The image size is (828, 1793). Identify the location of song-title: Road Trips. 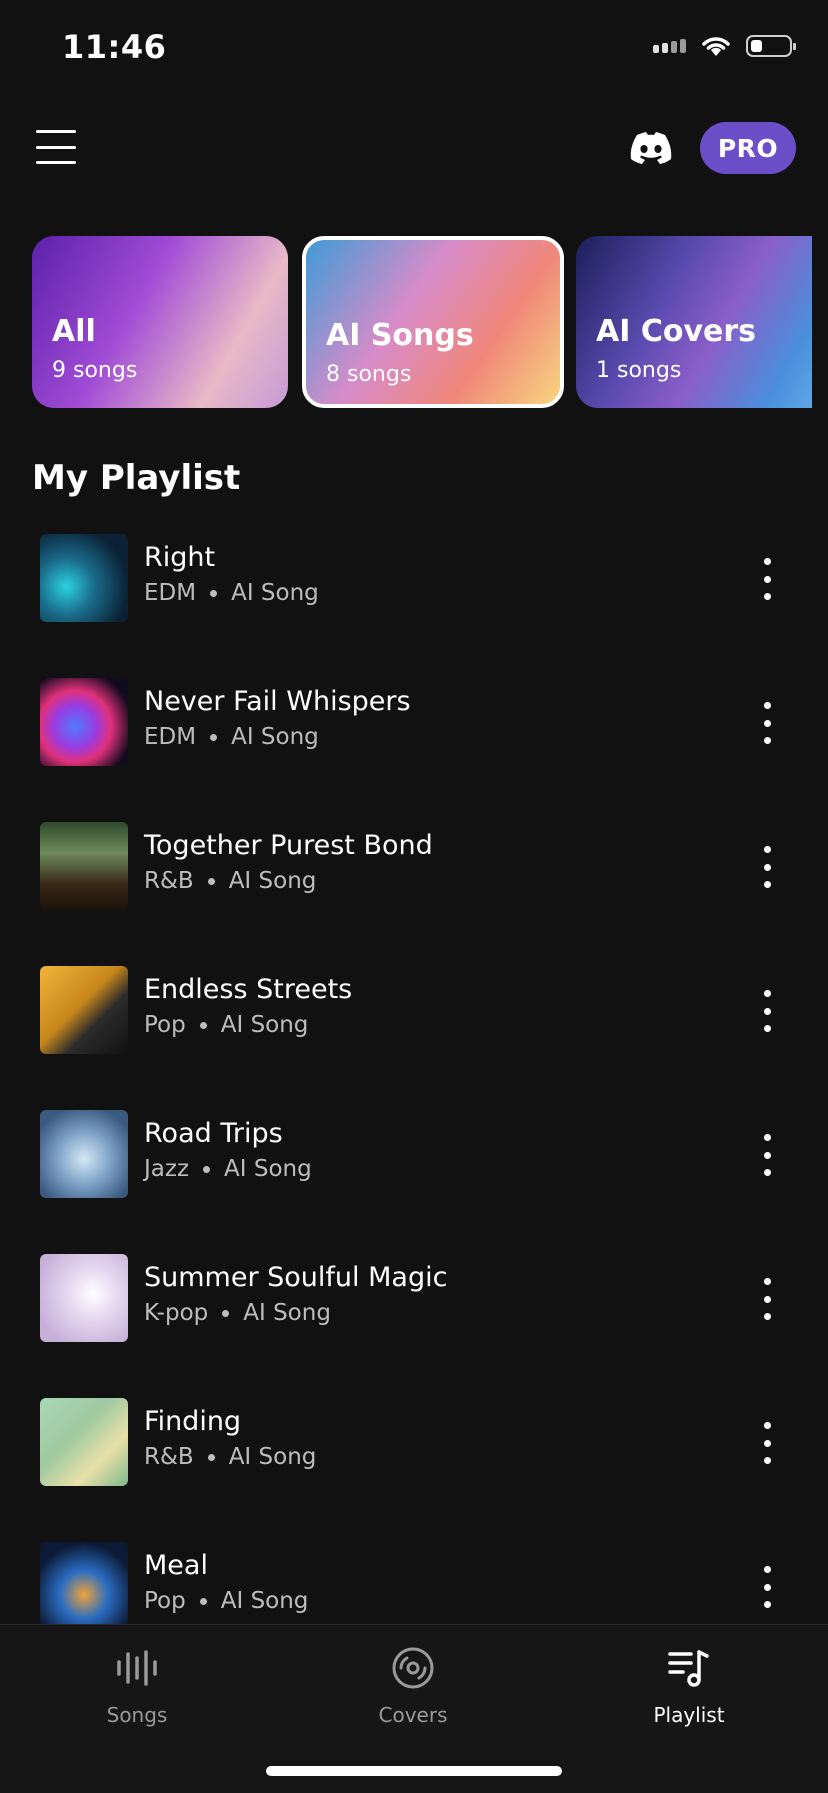
(213, 1133).